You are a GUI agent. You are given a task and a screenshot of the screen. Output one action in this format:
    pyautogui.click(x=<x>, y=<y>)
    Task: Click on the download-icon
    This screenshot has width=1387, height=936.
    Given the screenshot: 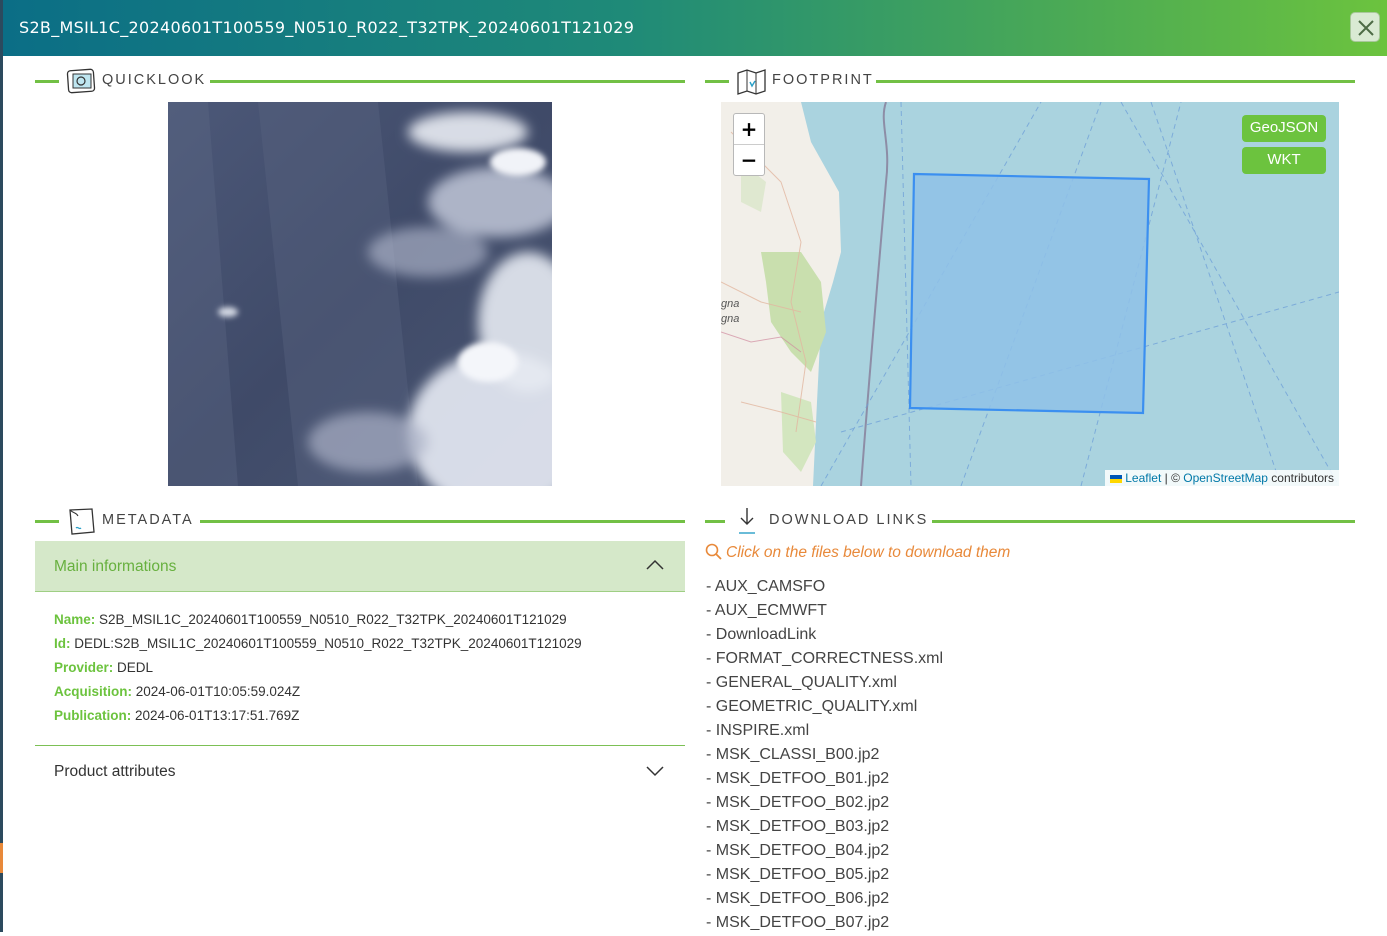 What is the action you would take?
    pyautogui.click(x=751, y=521)
    